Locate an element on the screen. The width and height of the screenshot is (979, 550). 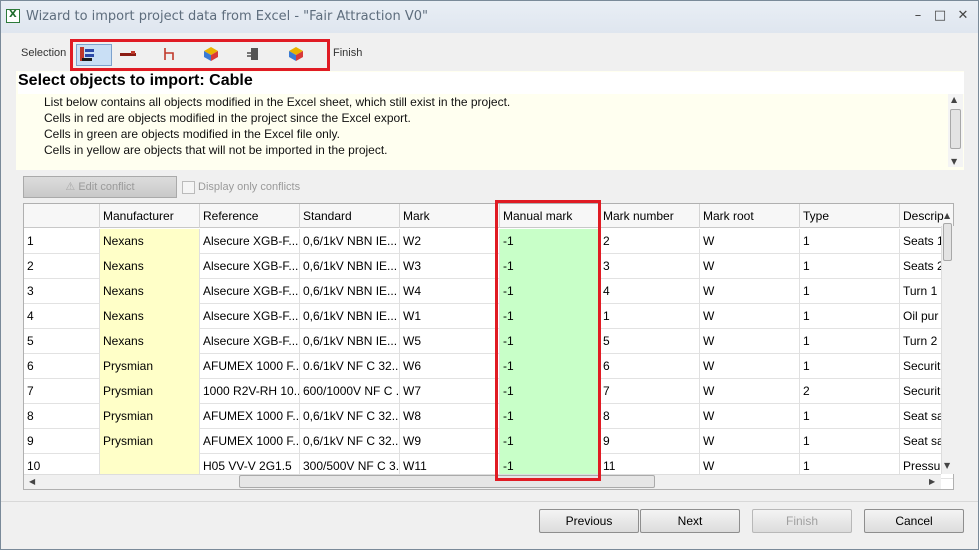
mark-number-cell: 5 is located at coordinates (650, 341).